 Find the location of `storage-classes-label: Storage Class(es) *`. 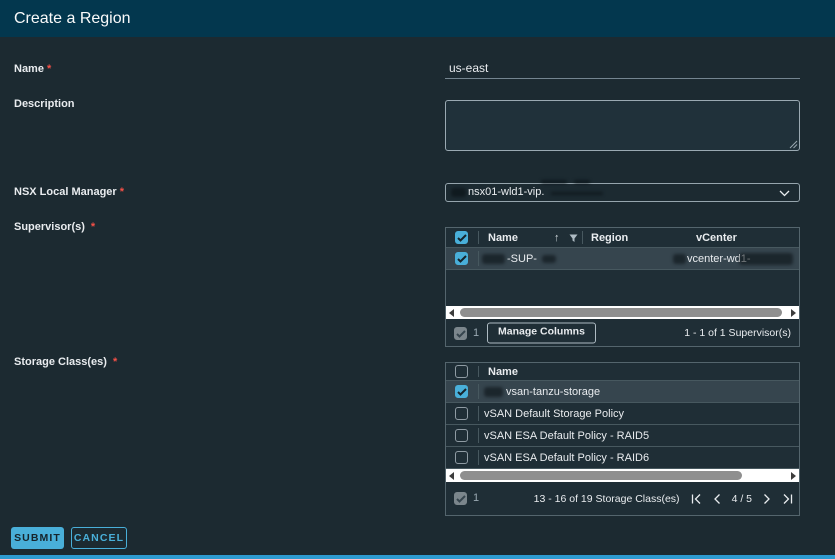

storage-classes-label: Storage Class(es) * is located at coordinates (66, 362).